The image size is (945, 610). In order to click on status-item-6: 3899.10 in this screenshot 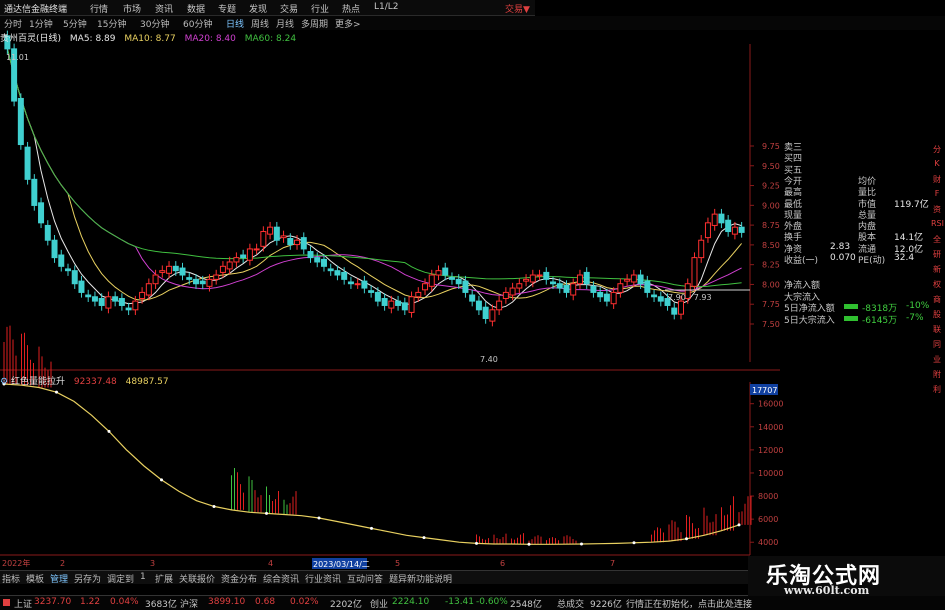, I will do `click(227, 602)`.